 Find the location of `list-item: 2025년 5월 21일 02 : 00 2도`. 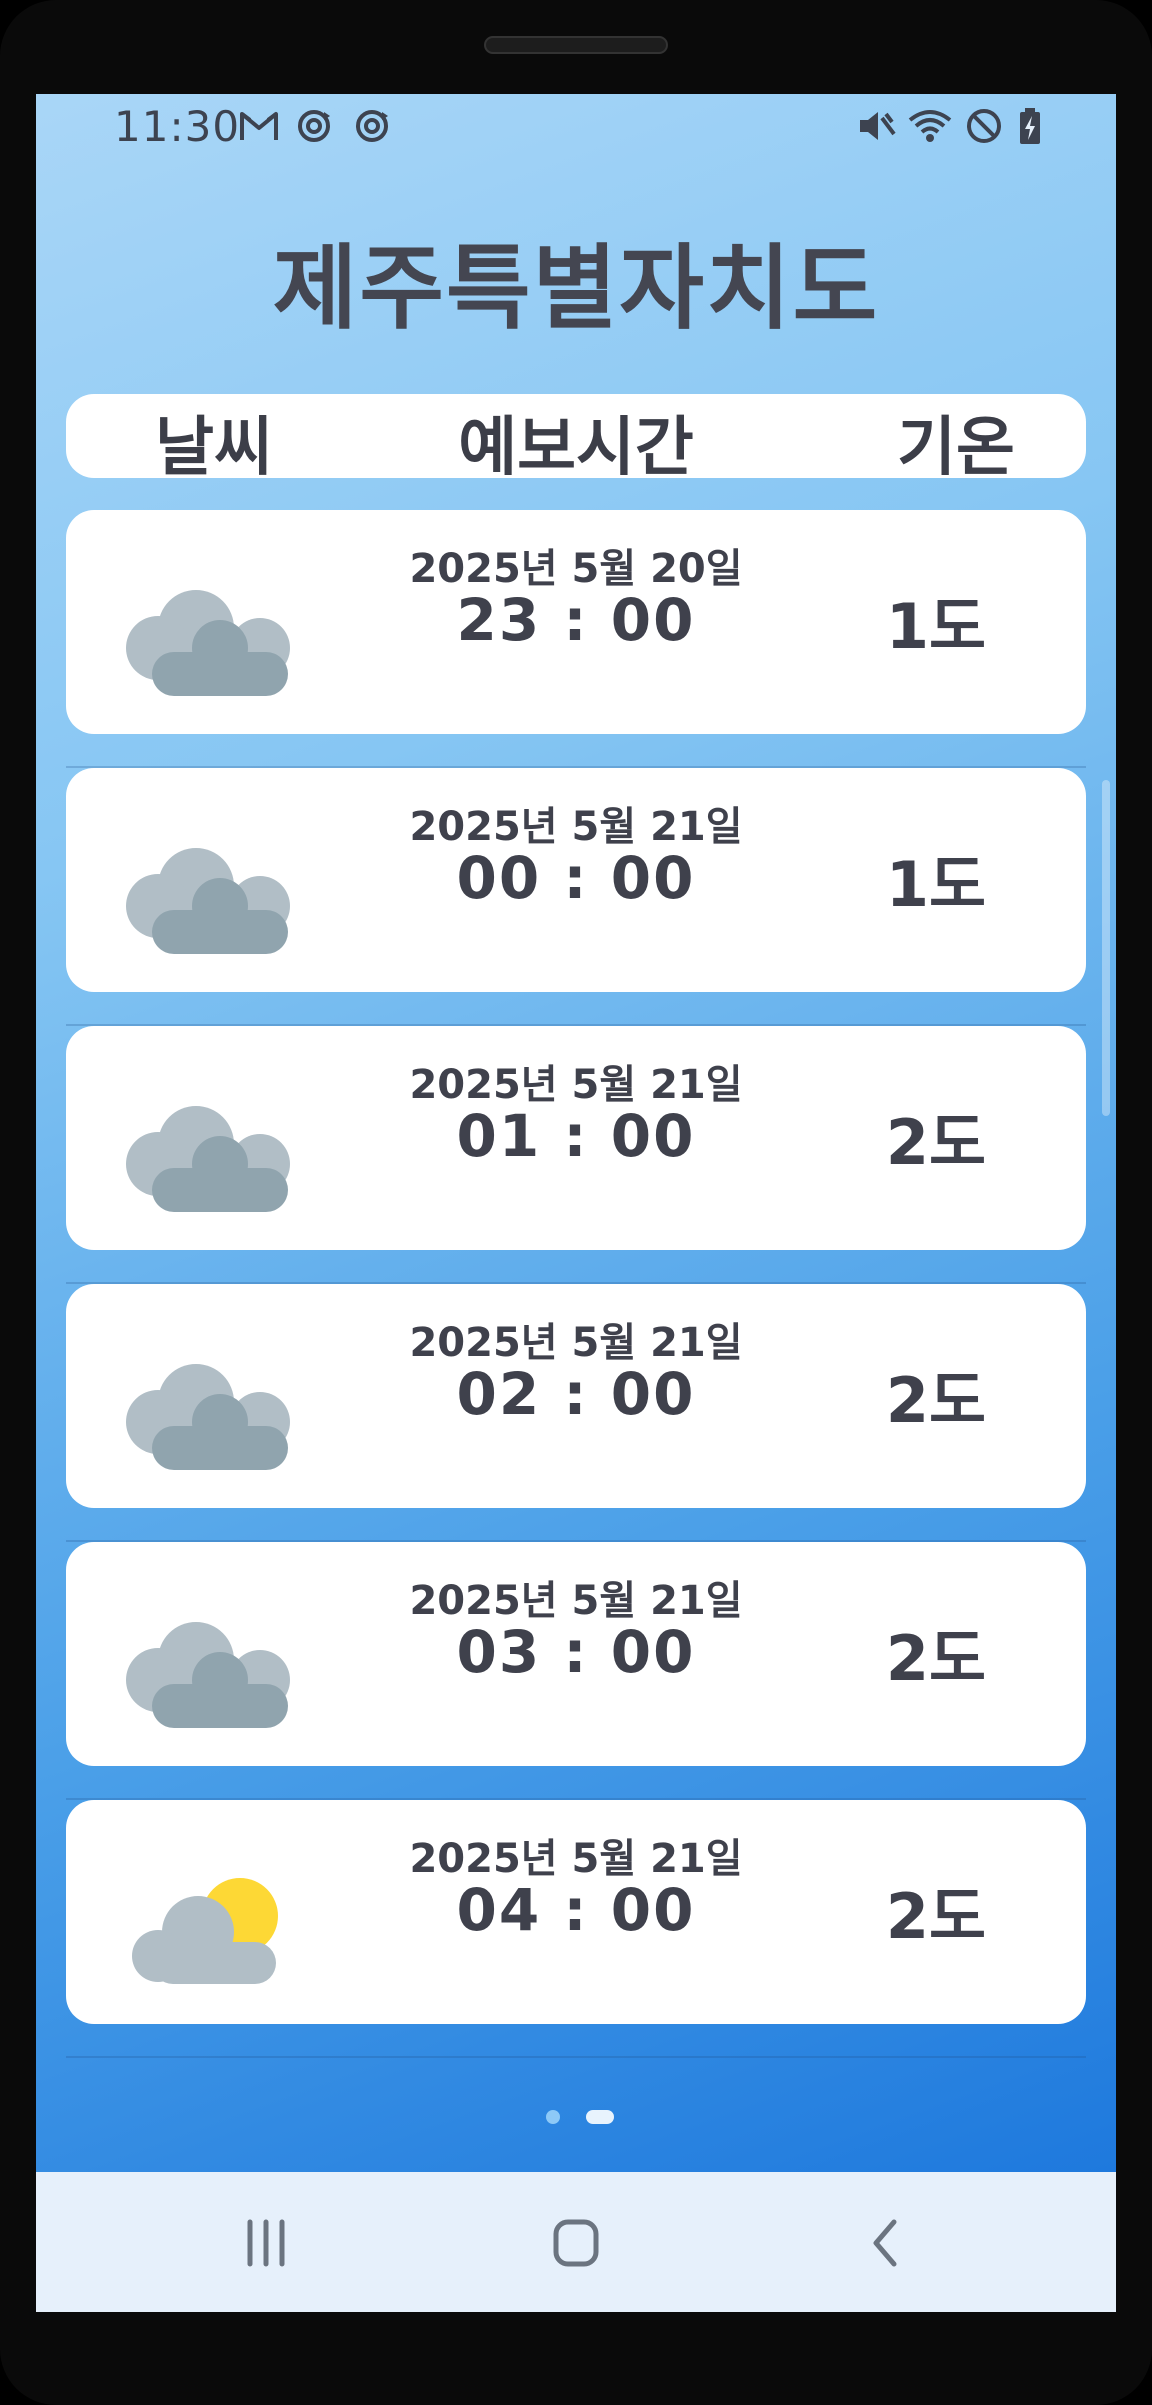

list-item: 2025년 5월 21일 02 : 00 2도 is located at coordinates (576, 1396).